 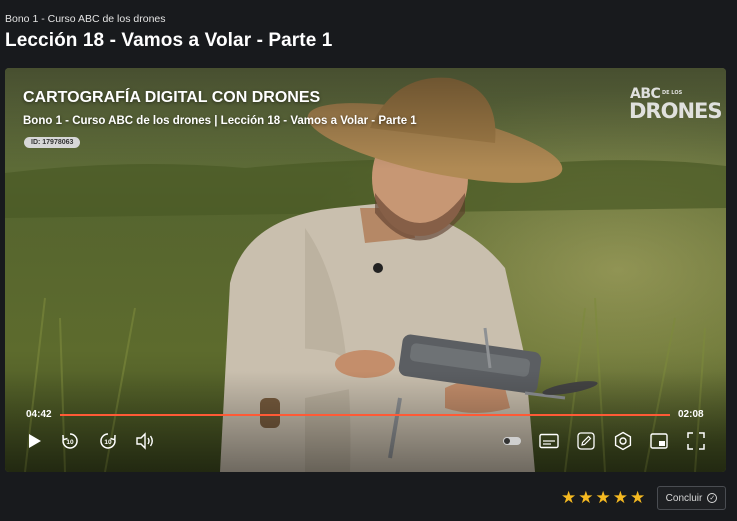 What do you see at coordinates (85, 19) in the screenshot?
I see `breadcrumb: Bono 1 - Curso ABC de los drones` at bounding box center [85, 19].